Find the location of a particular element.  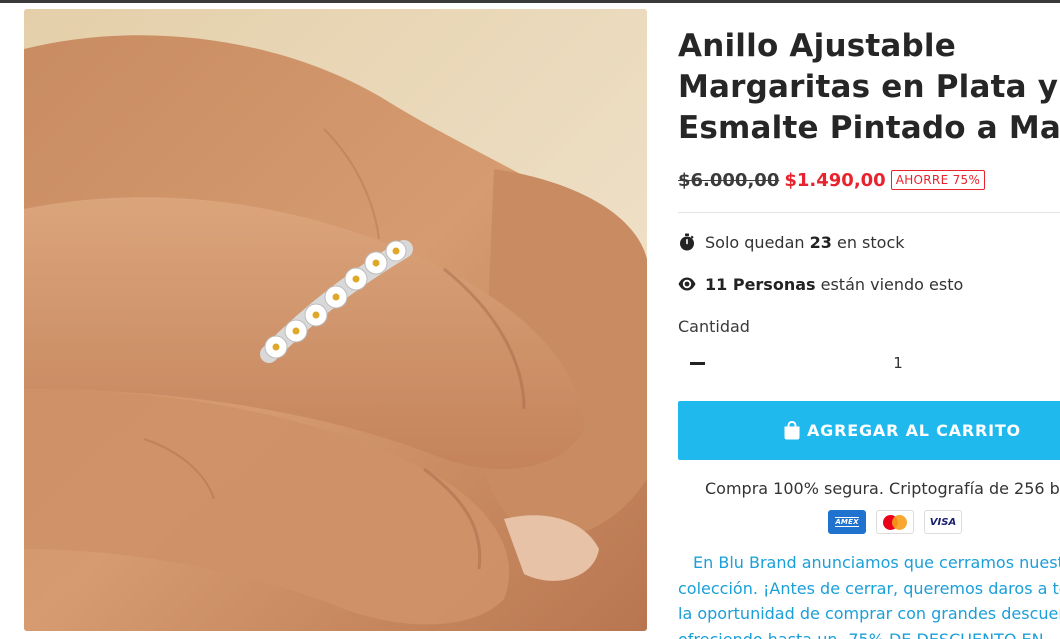

stock-notice: Solo quedan 23 en stock is located at coordinates (791, 242).